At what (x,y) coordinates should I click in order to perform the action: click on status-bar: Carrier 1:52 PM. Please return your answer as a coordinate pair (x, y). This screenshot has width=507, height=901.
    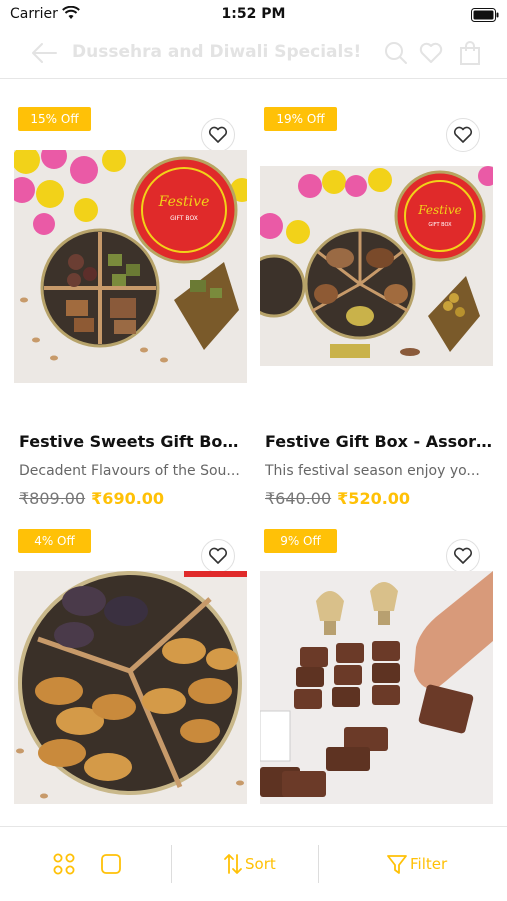
    Looking at the image, I should click on (253, 14).